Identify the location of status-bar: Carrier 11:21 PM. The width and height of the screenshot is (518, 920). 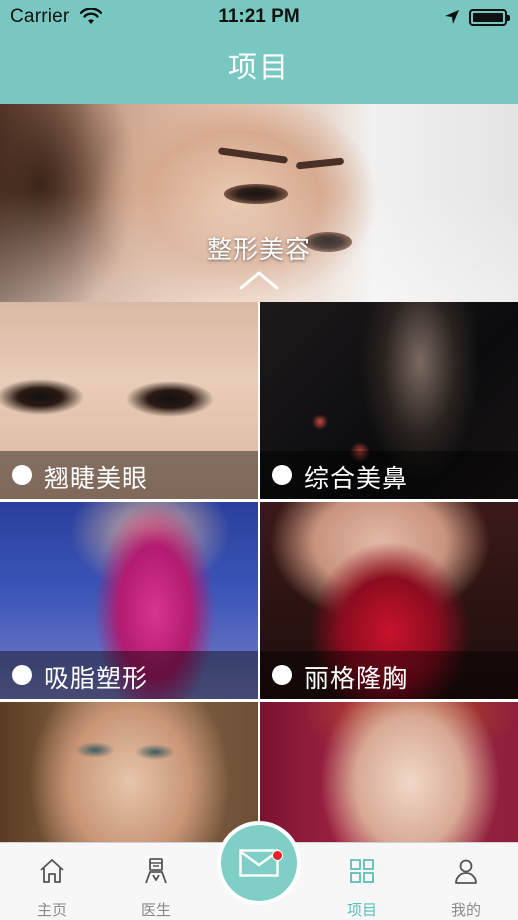
(259, 17).